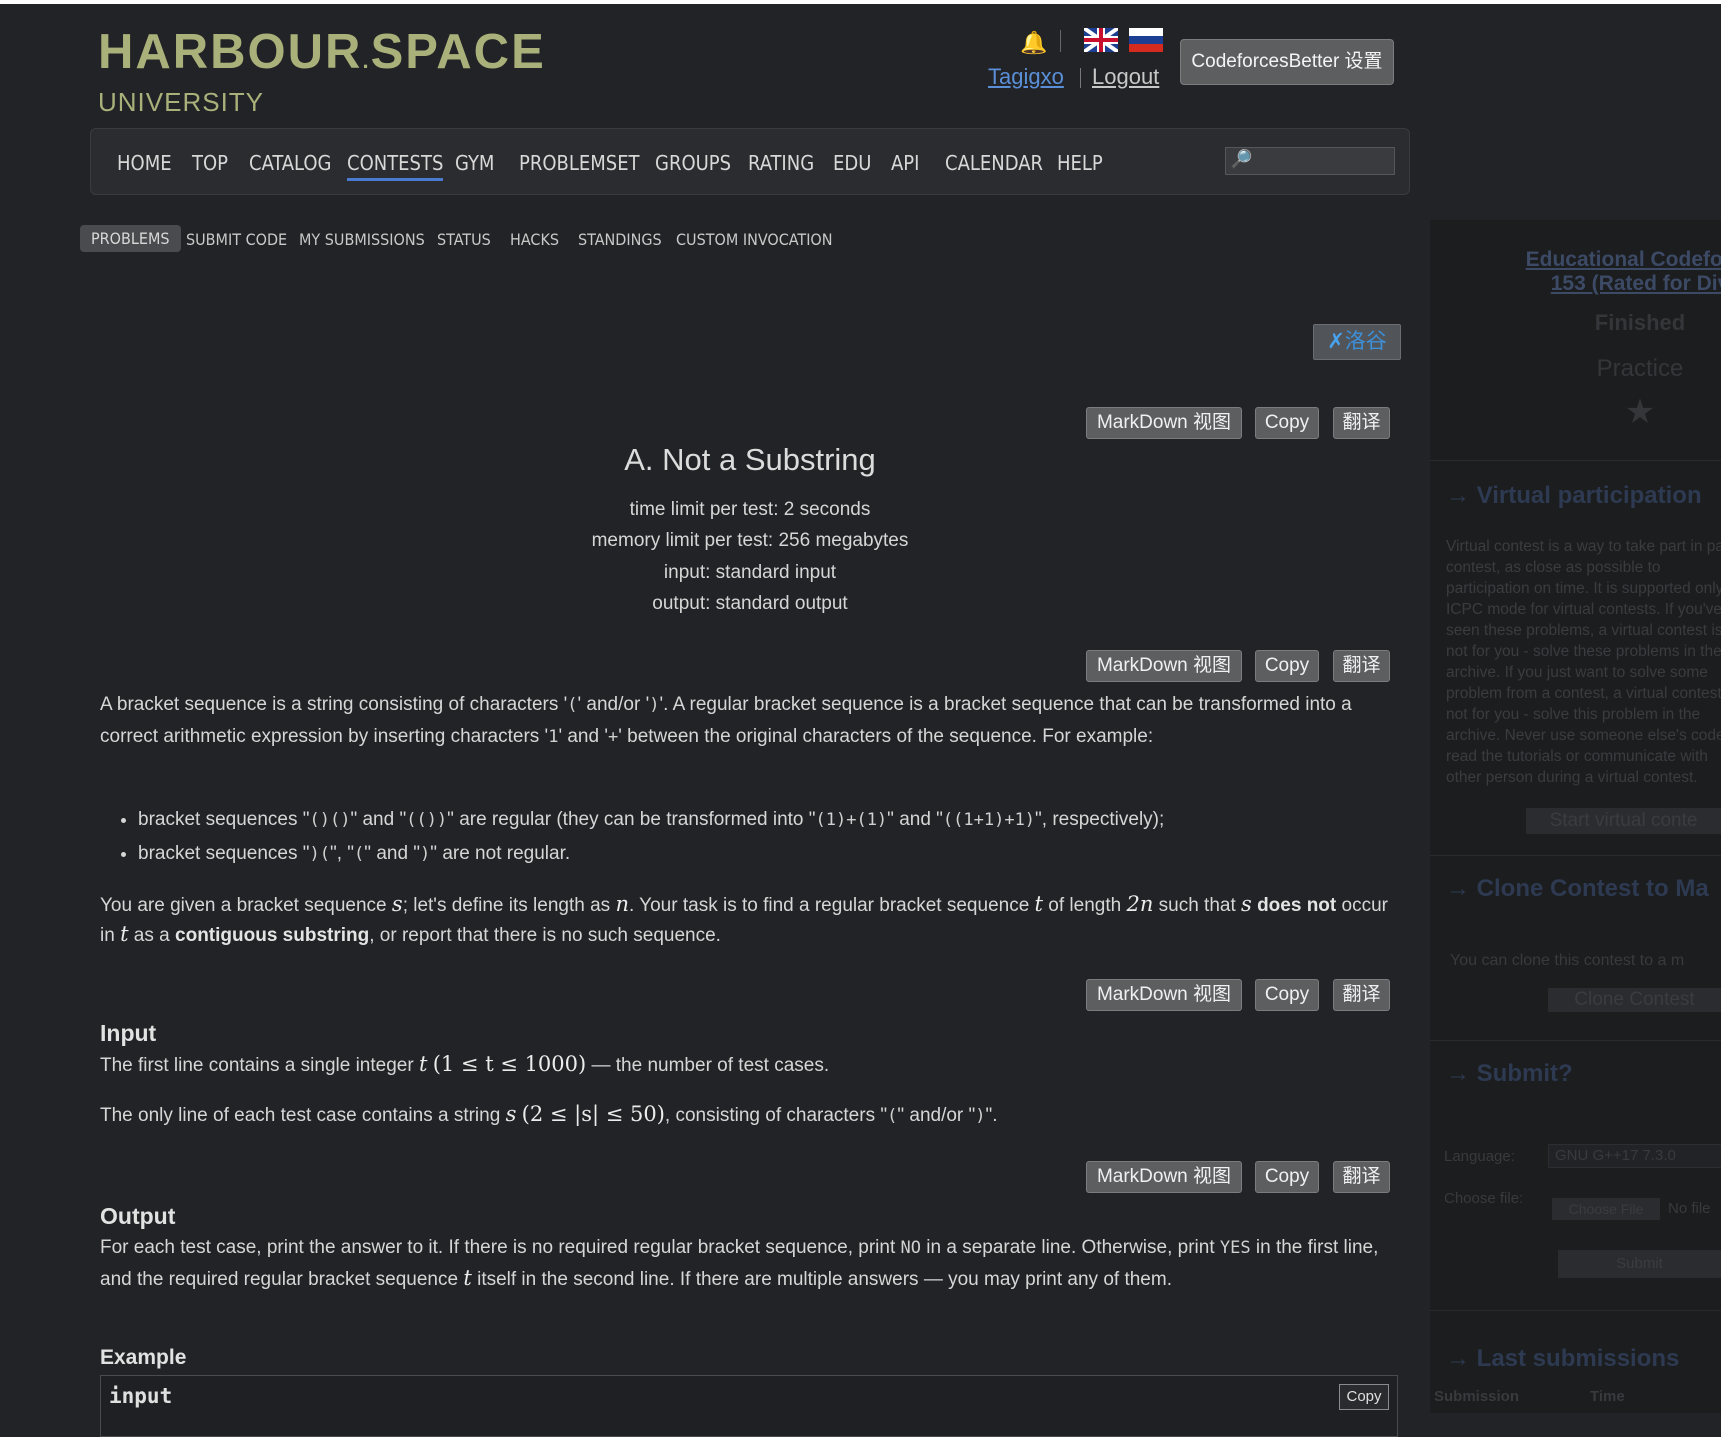 The width and height of the screenshot is (1721, 1437). I want to click on subnav-submit-code: SUBMIT CODE, so click(236, 239).